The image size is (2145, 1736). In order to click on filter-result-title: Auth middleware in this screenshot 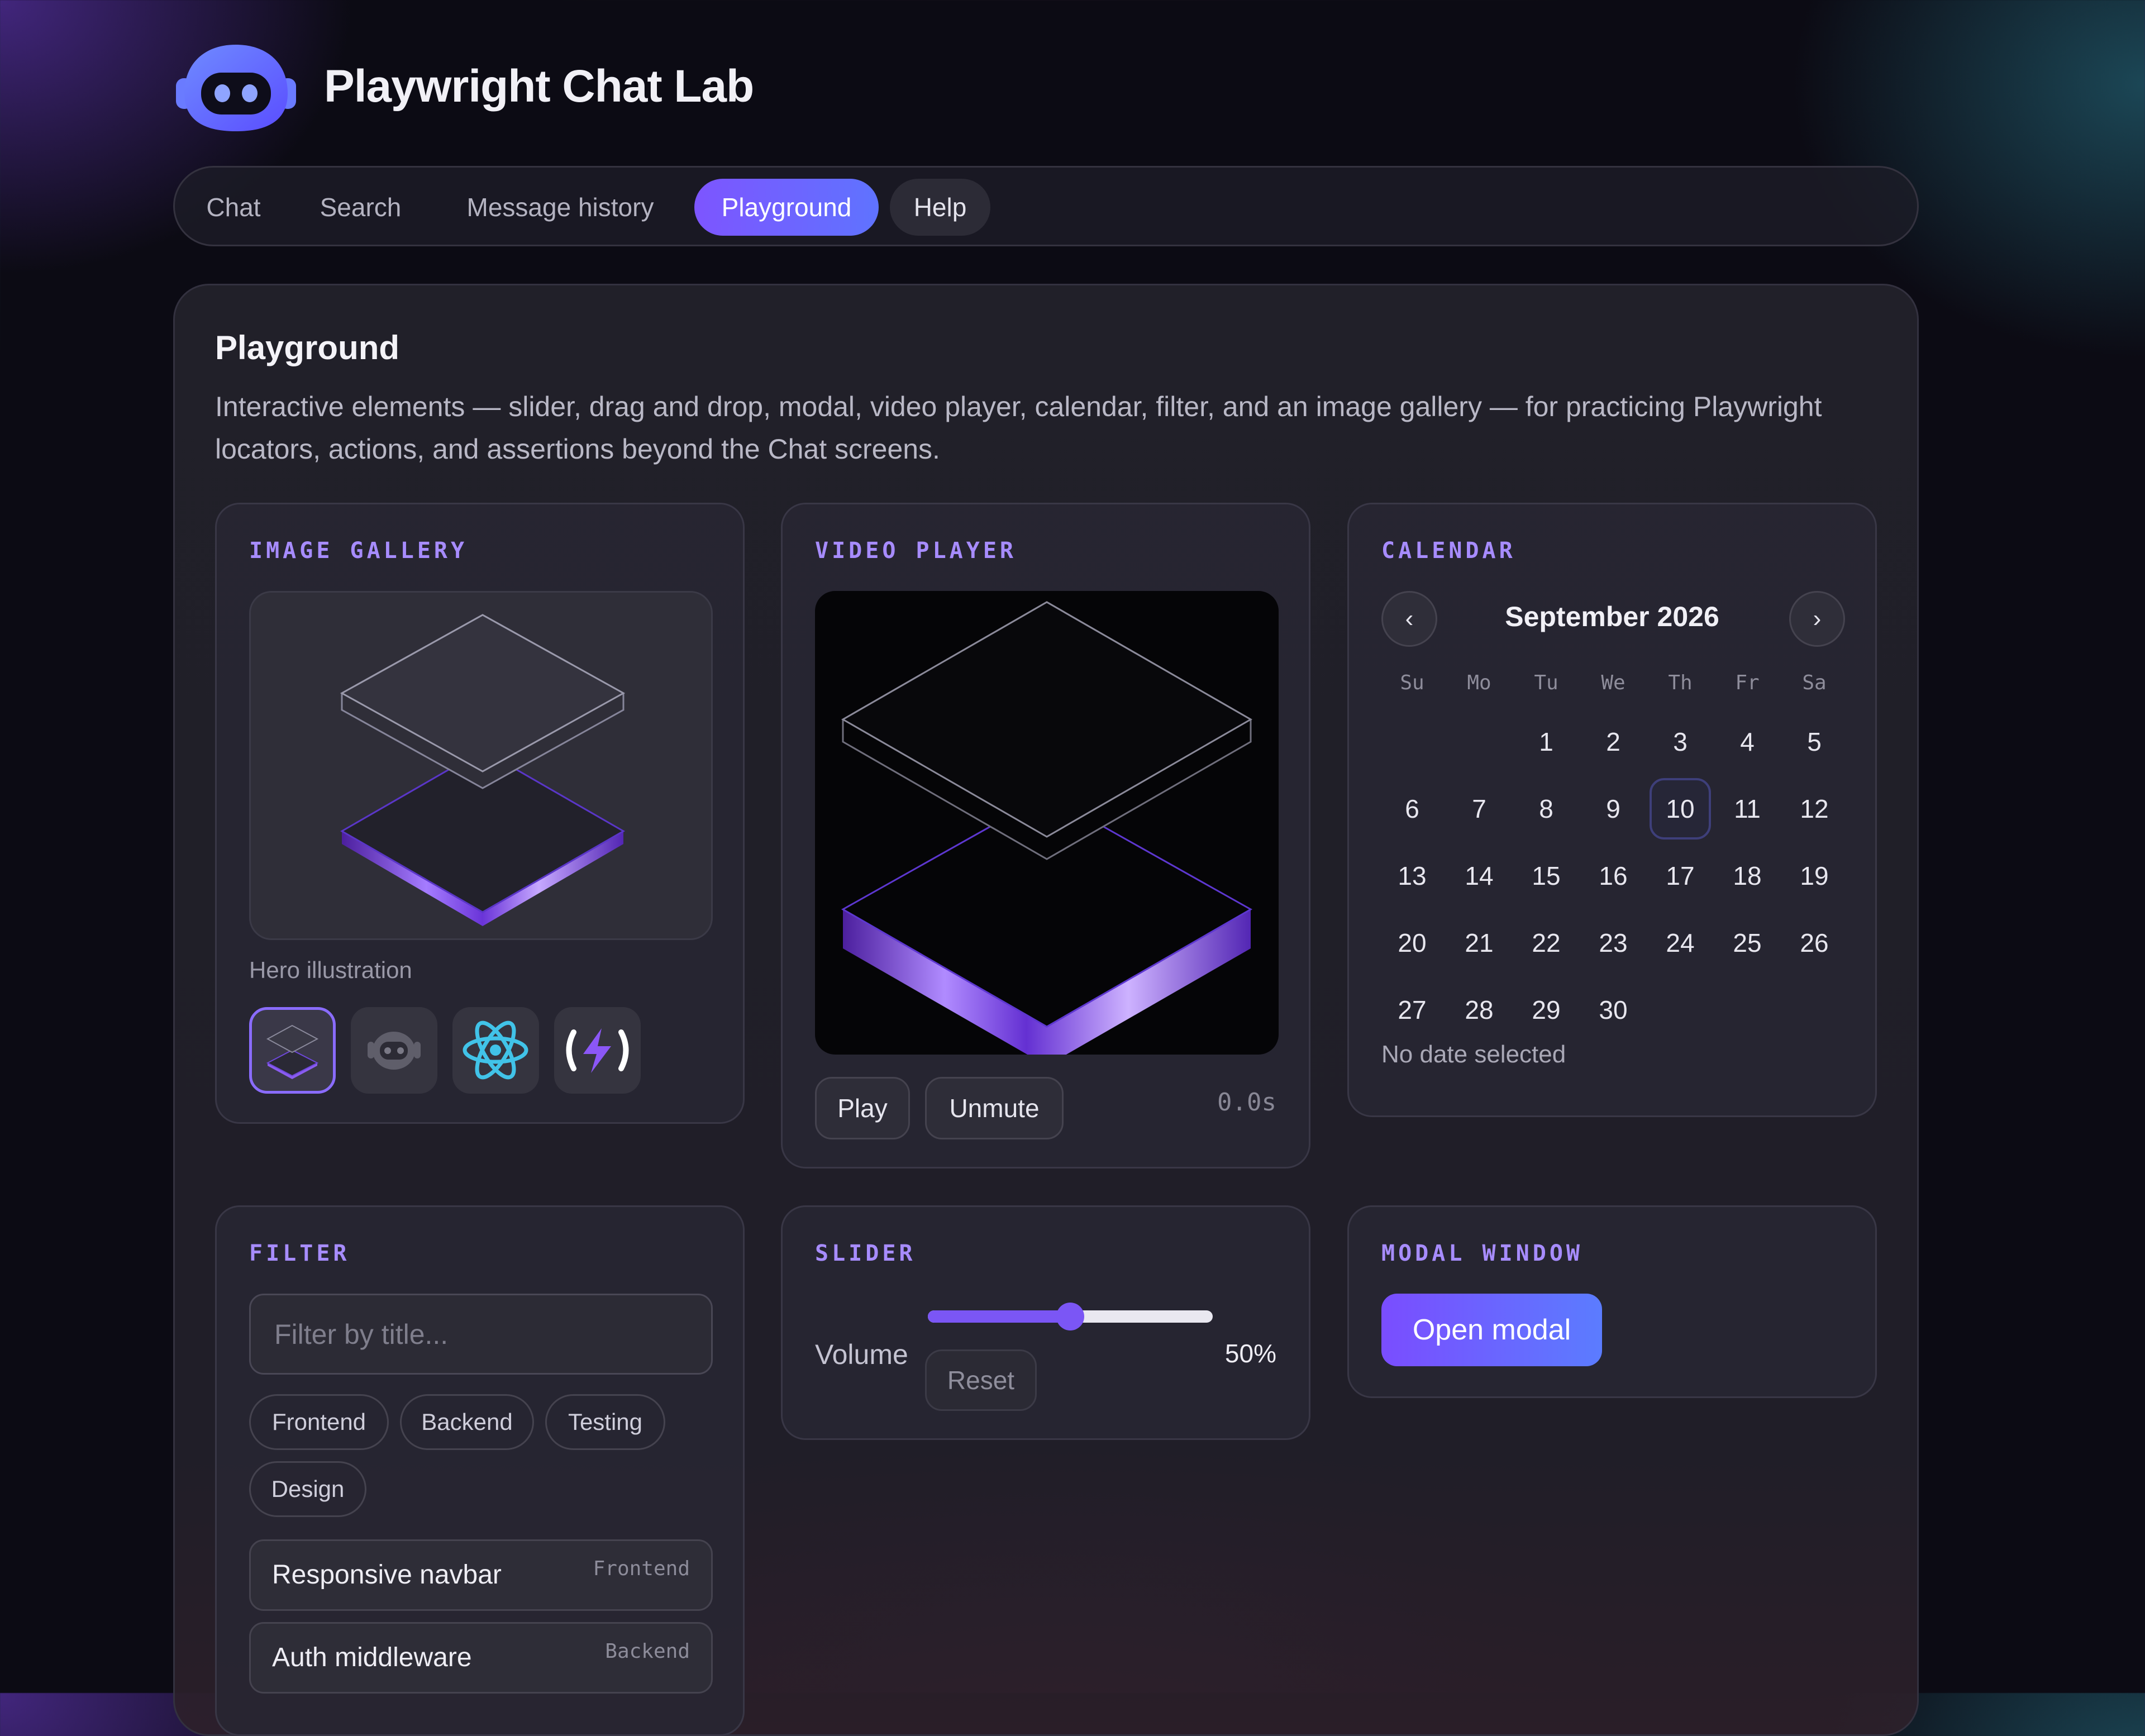, I will do `click(372, 1657)`.